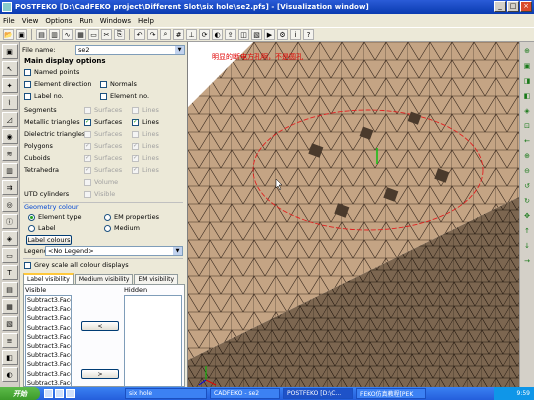 The image size is (534, 400). What do you see at coordinates (100, 326) in the screenshot?
I see `move-left-button: <` at bounding box center [100, 326].